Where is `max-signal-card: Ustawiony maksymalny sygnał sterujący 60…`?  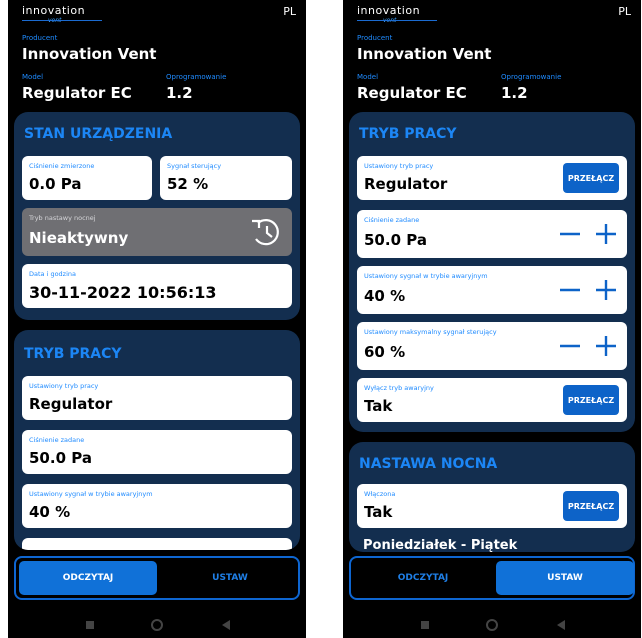 max-signal-card: Ustawiony maksymalny sygnał sterujący 60… is located at coordinates (492, 346).